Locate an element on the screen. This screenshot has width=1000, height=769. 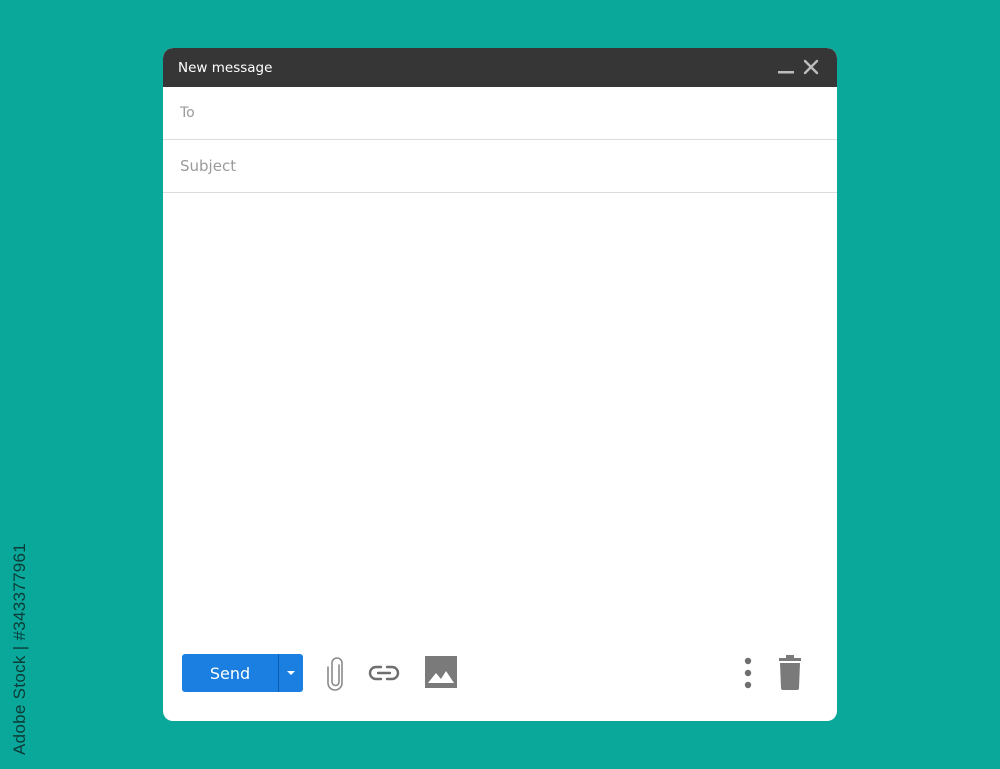
to-input is located at coordinates (500, 113).